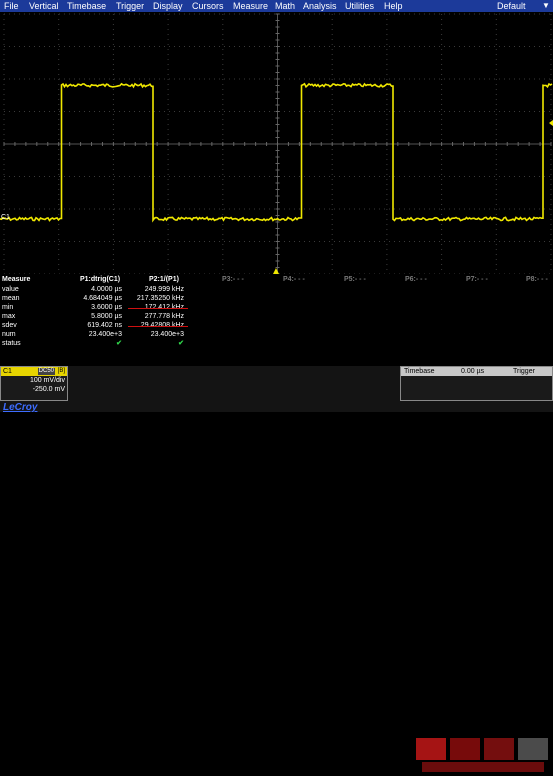 This screenshot has width=553, height=776. What do you see at coordinates (11, 298) in the screenshot?
I see `row-label: mean` at bounding box center [11, 298].